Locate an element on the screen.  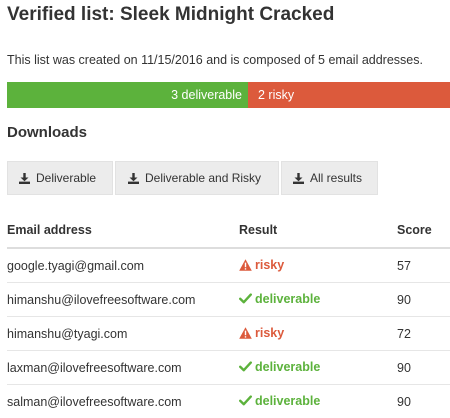
table-row: himanshu@tyagi.com risky 72 is located at coordinates (228, 334).